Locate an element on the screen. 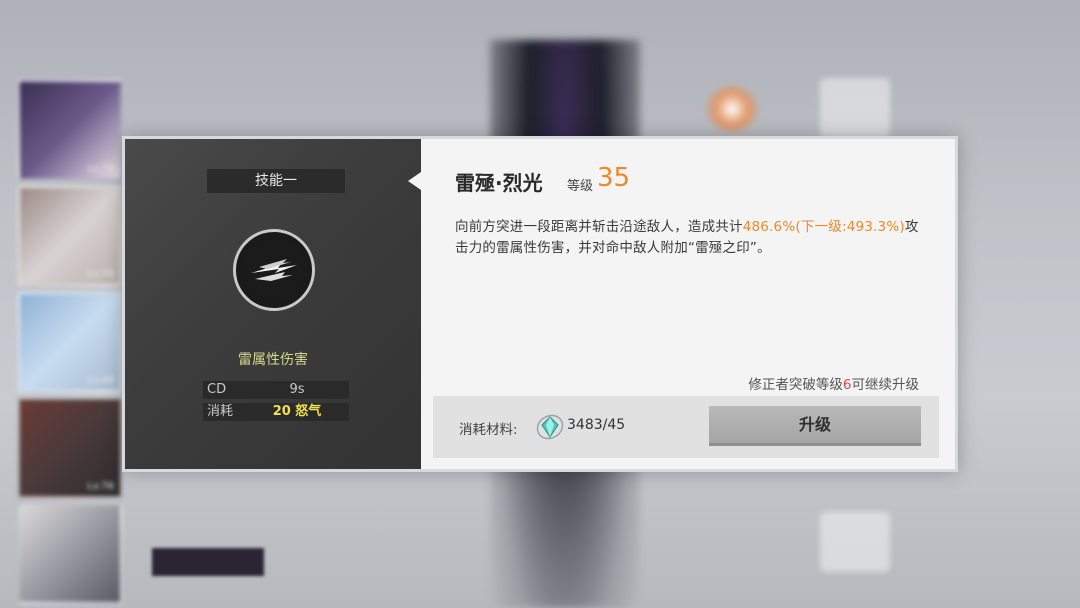 This screenshot has height=608, width=1080. blurred-button is located at coordinates (208, 562).